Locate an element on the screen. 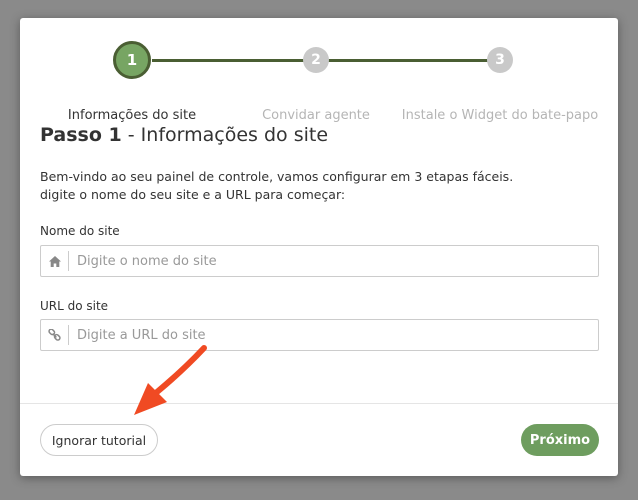 This screenshot has width=638, height=500. annotation-arrow-icon is located at coordinates (170, 380).